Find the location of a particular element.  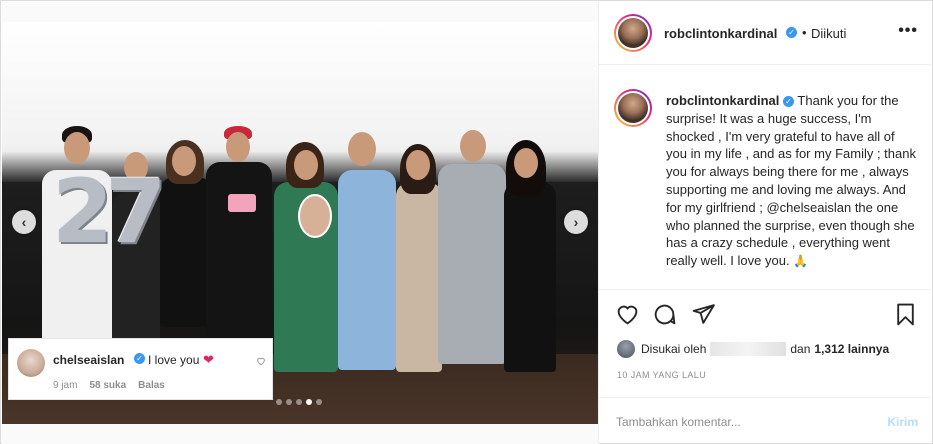

comment-icon is located at coordinates (665, 314).